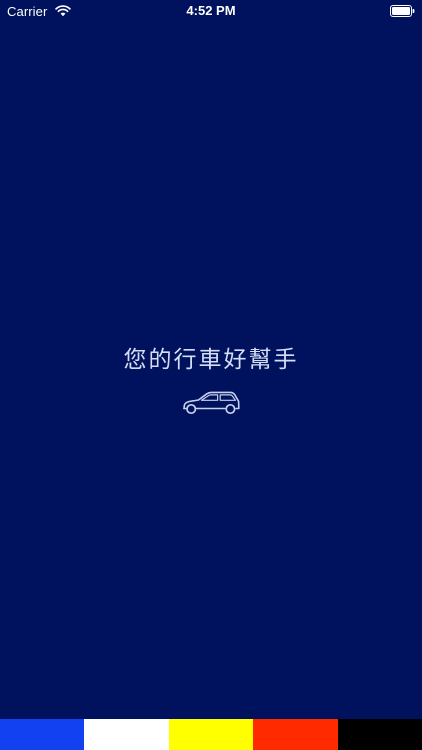 Image resolution: width=422 pixels, height=750 pixels. What do you see at coordinates (42, 734) in the screenshot?
I see `stripe-segment-blue` at bounding box center [42, 734].